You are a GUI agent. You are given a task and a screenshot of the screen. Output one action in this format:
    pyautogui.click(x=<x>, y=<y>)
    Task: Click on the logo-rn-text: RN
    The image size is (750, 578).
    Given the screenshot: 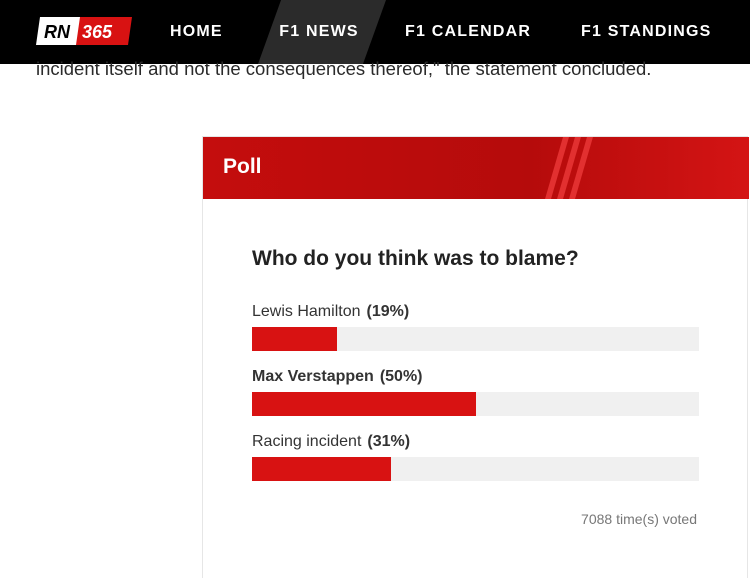 What is the action you would take?
    pyautogui.click(x=57, y=32)
    